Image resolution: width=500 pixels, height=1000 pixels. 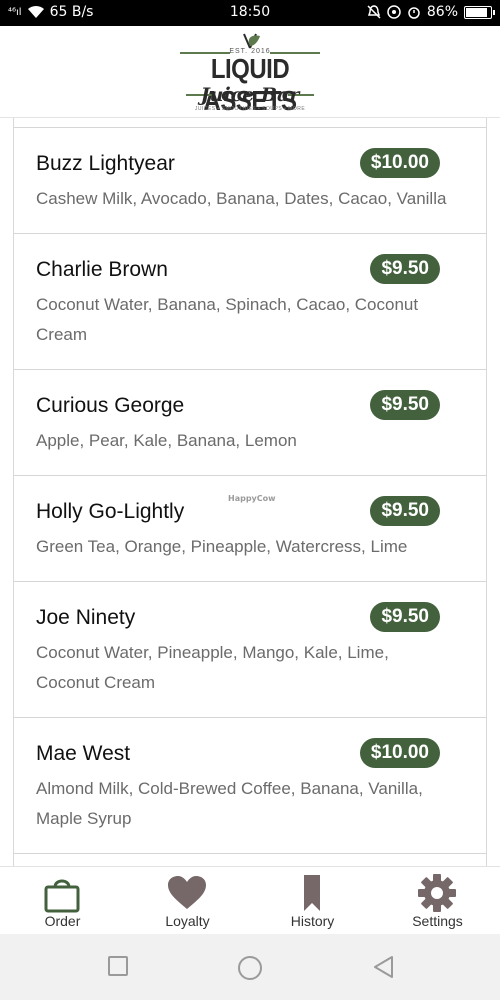 What do you see at coordinates (374, 12) in the screenshot?
I see `mute-icon` at bounding box center [374, 12].